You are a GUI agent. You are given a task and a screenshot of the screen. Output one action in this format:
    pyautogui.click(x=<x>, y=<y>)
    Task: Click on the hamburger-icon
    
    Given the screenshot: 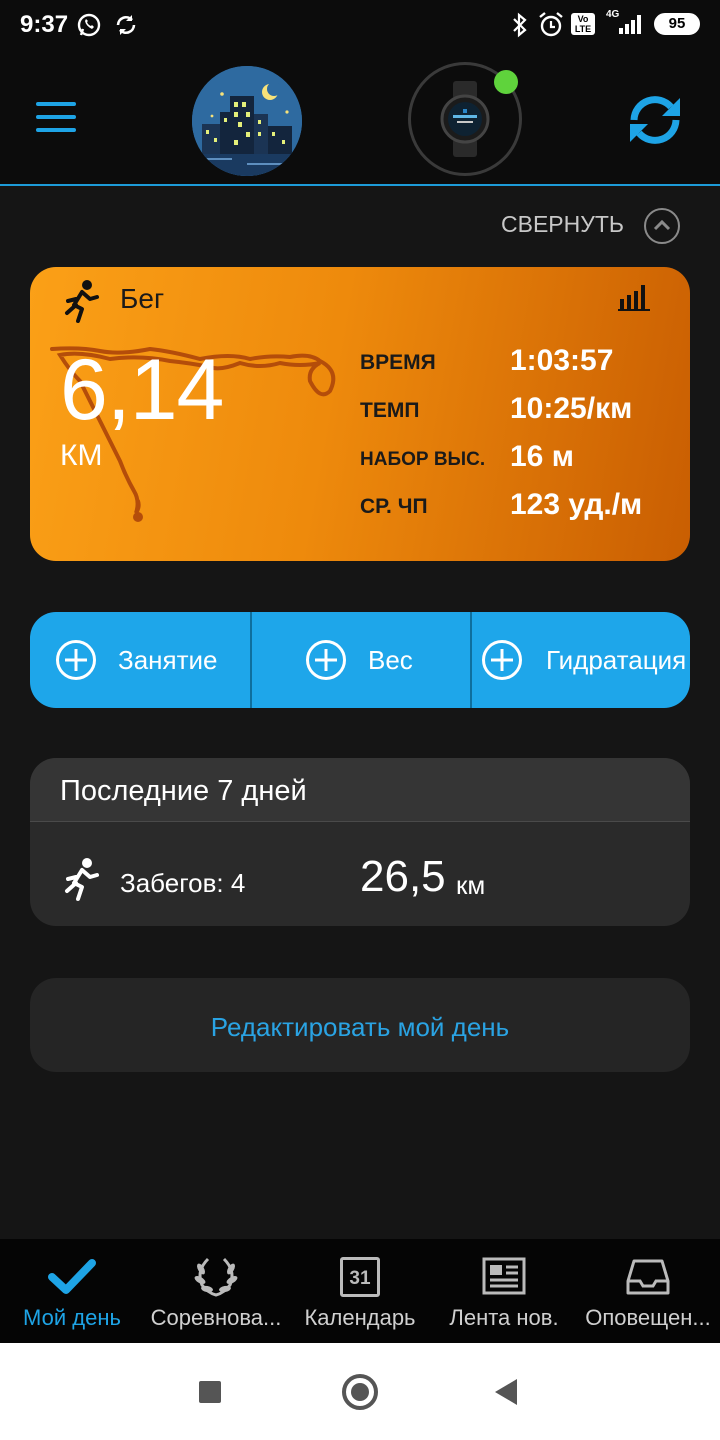 What is the action you would take?
    pyautogui.click(x=56, y=104)
    